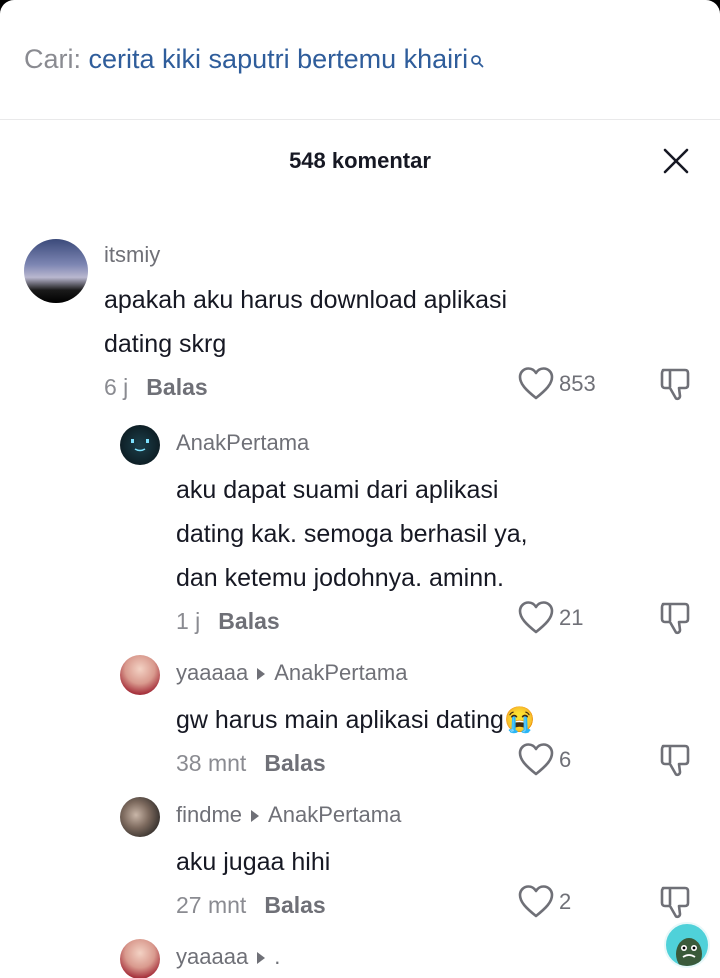 Image resolution: width=720 pixels, height=978 pixels. Describe the element at coordinates (251, 905) in the screenshot. I see `comment-meta: 27 mnt Balas` at that location.